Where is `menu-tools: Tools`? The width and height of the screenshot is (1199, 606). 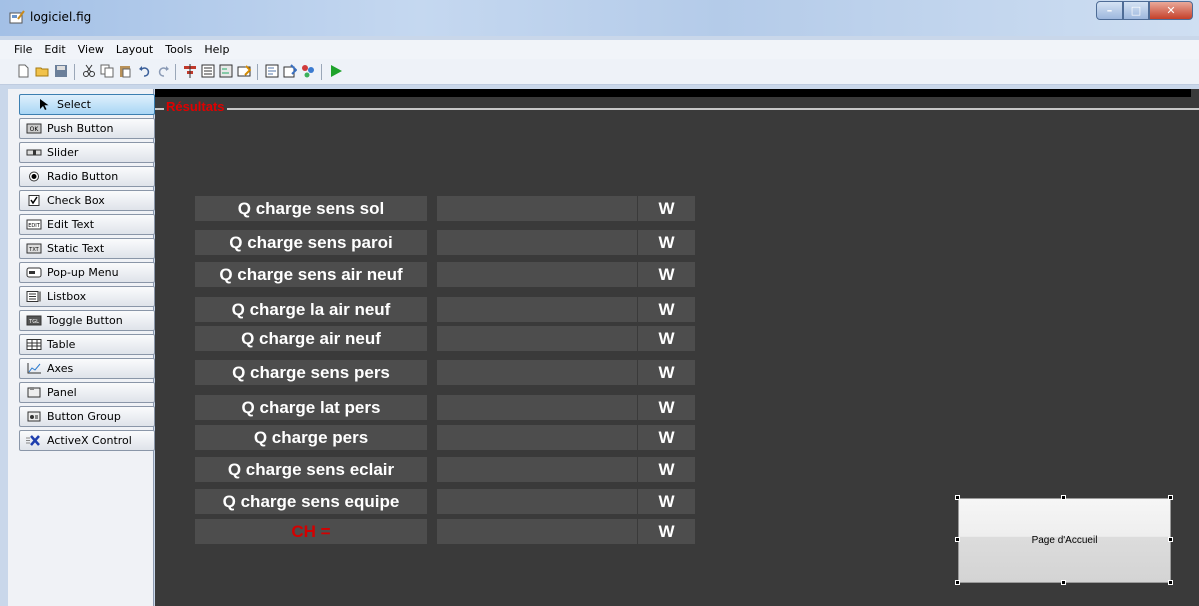
menu-tools: Tools is located at coordinates (178, 49).